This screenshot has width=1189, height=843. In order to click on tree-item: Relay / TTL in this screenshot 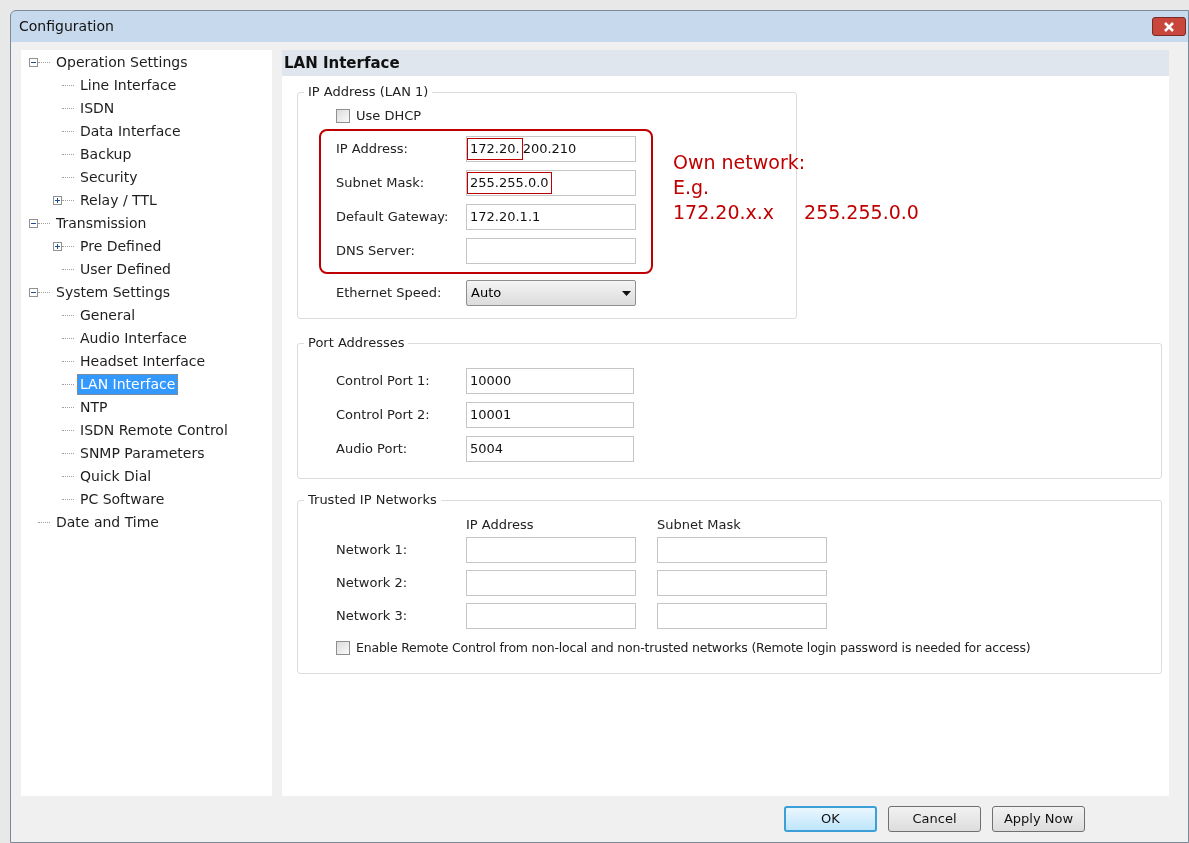, I will do `click(118, 200)`.